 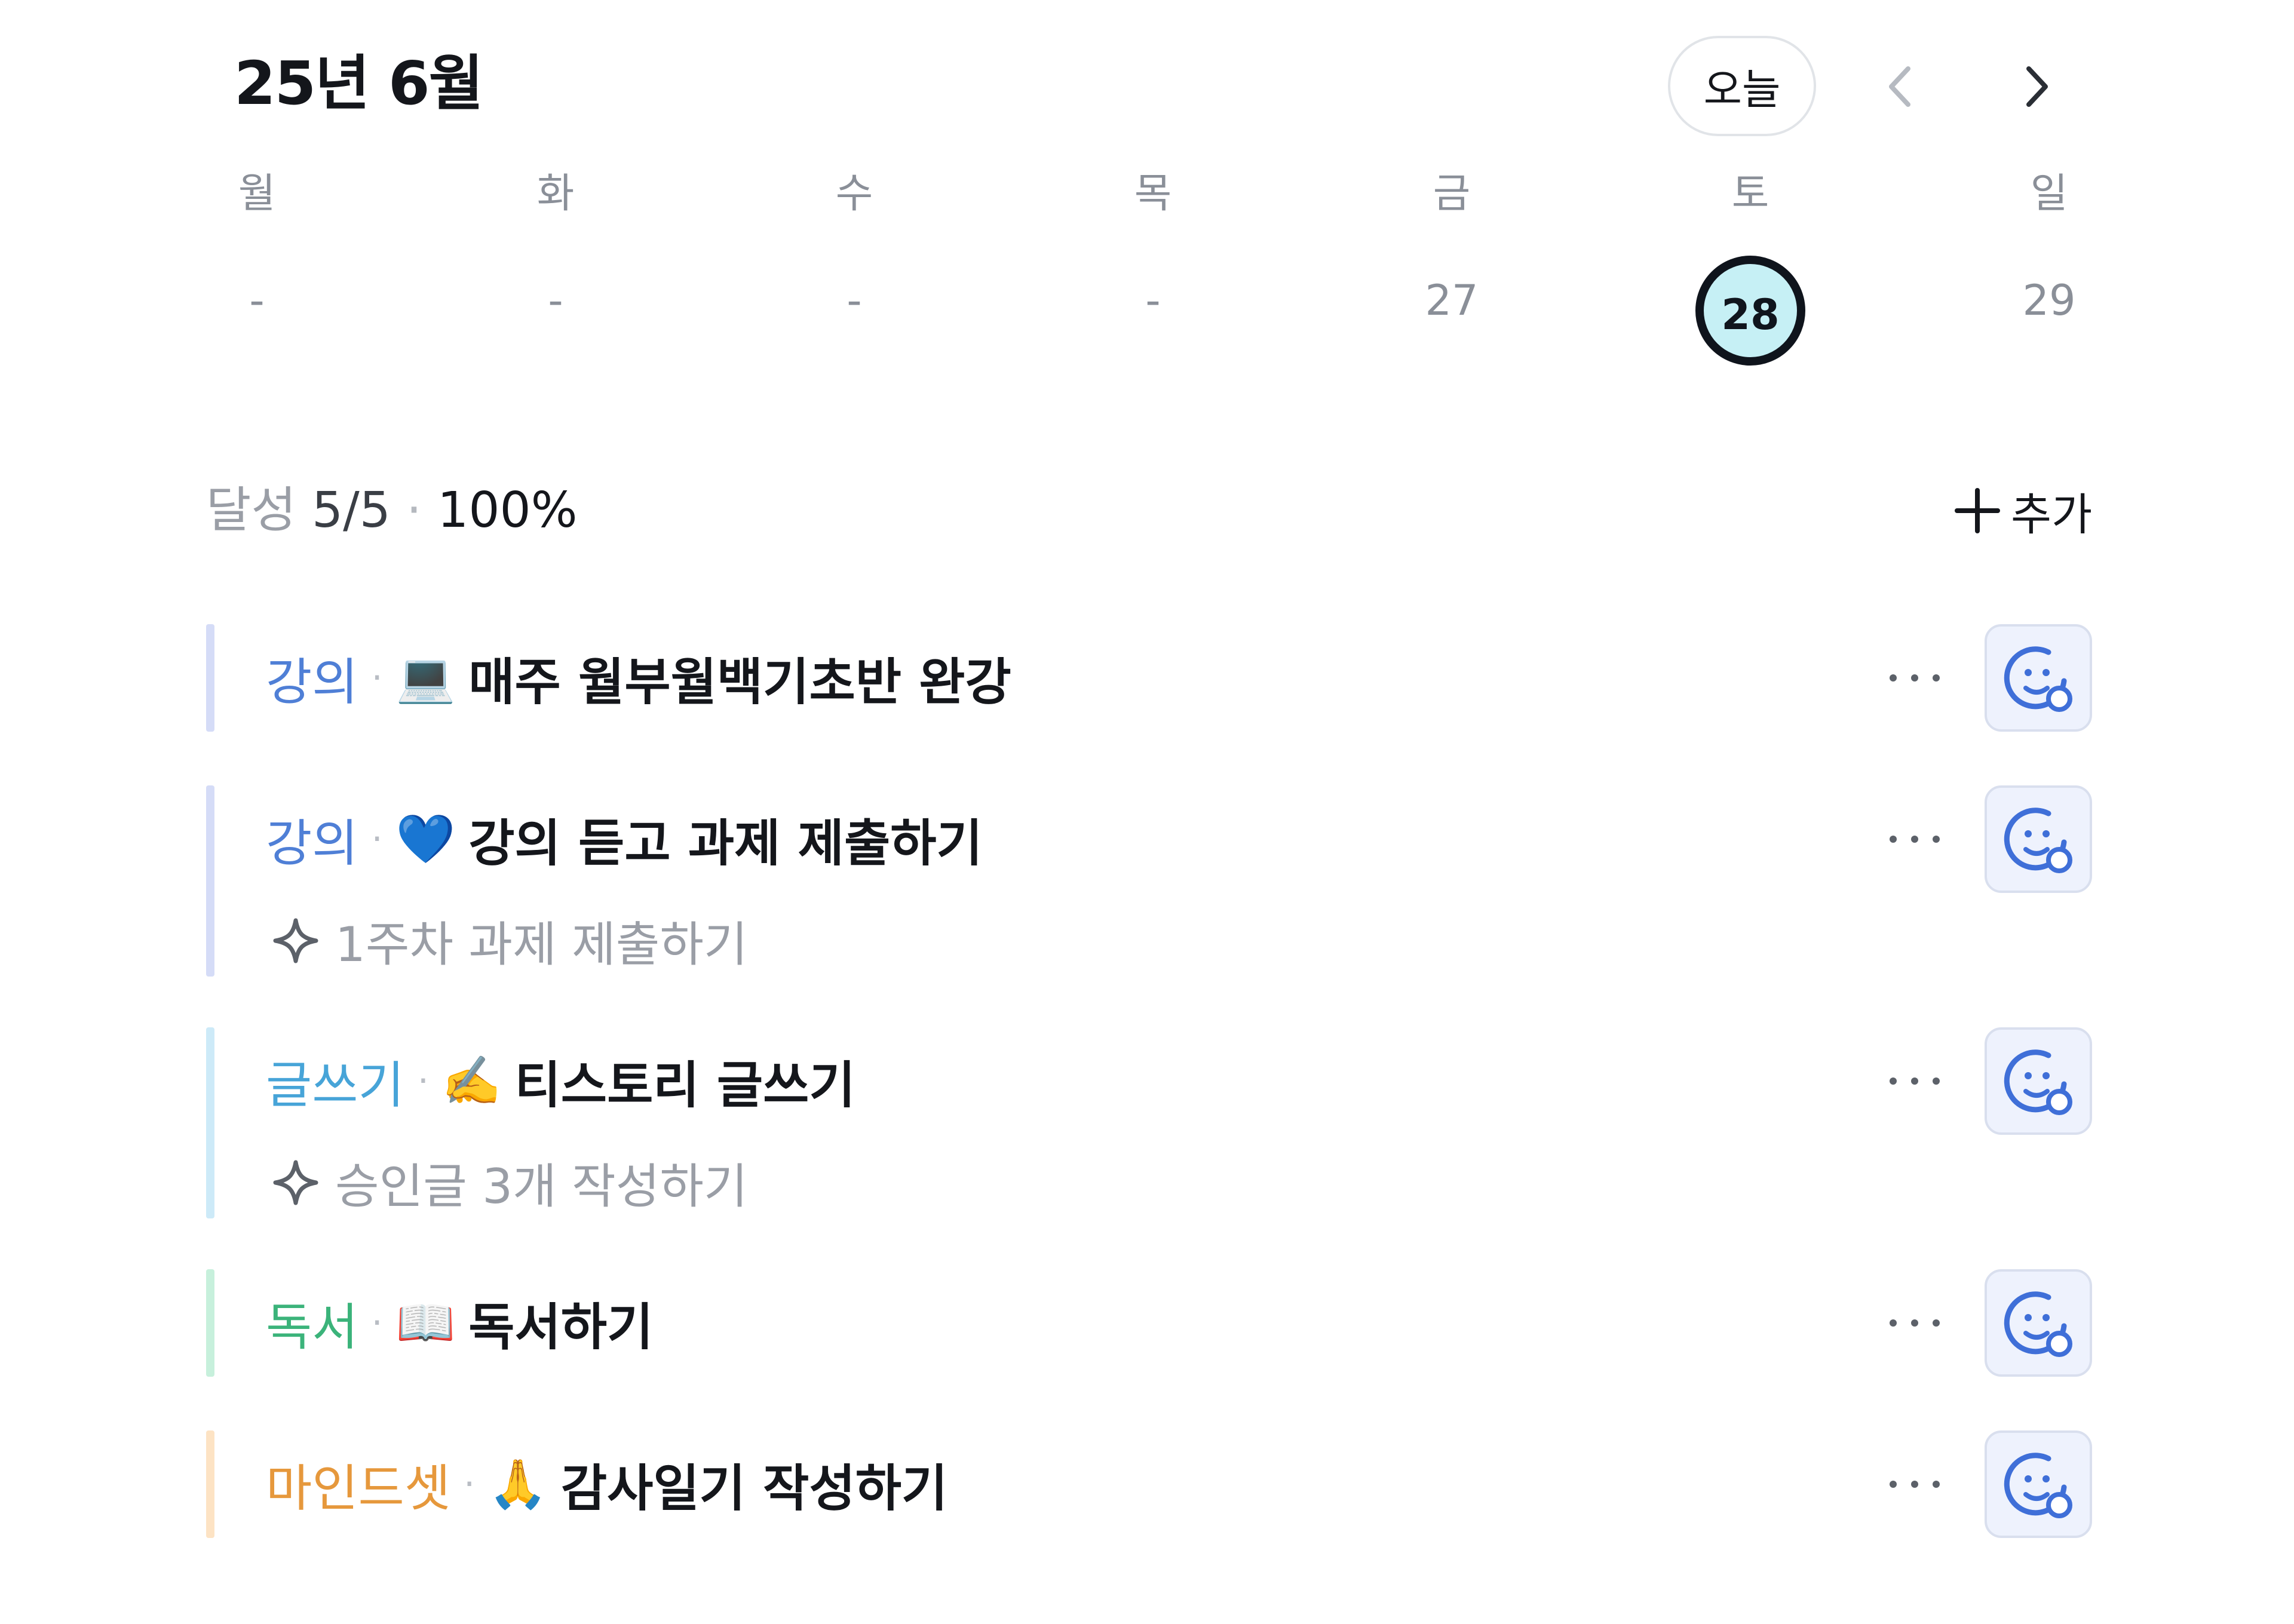 I want to click on next-week-button, so click(x=2037, y=86).